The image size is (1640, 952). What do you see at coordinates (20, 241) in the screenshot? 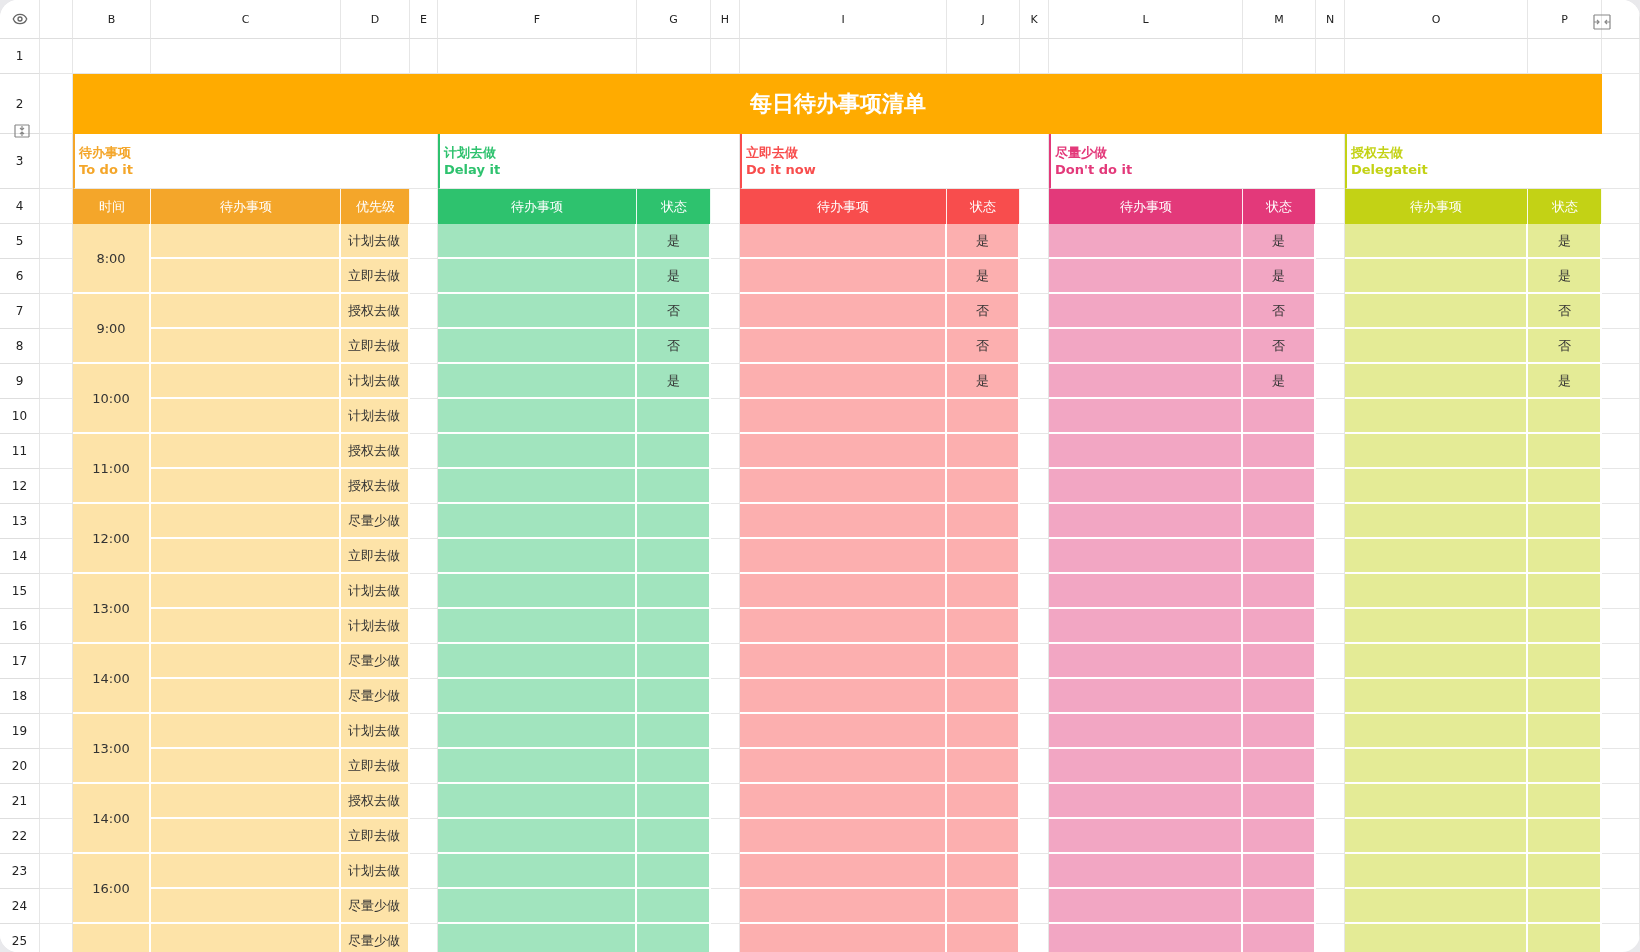
I see `row-header: 5` at bounding box center [20, 241].